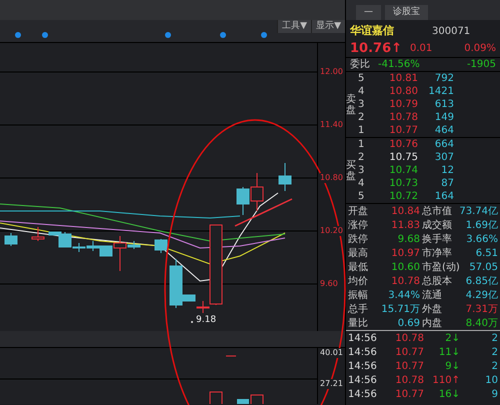 This screenshot has height=405, width=500. I want to click on stat-value: 7.31万, so click(481, 309).